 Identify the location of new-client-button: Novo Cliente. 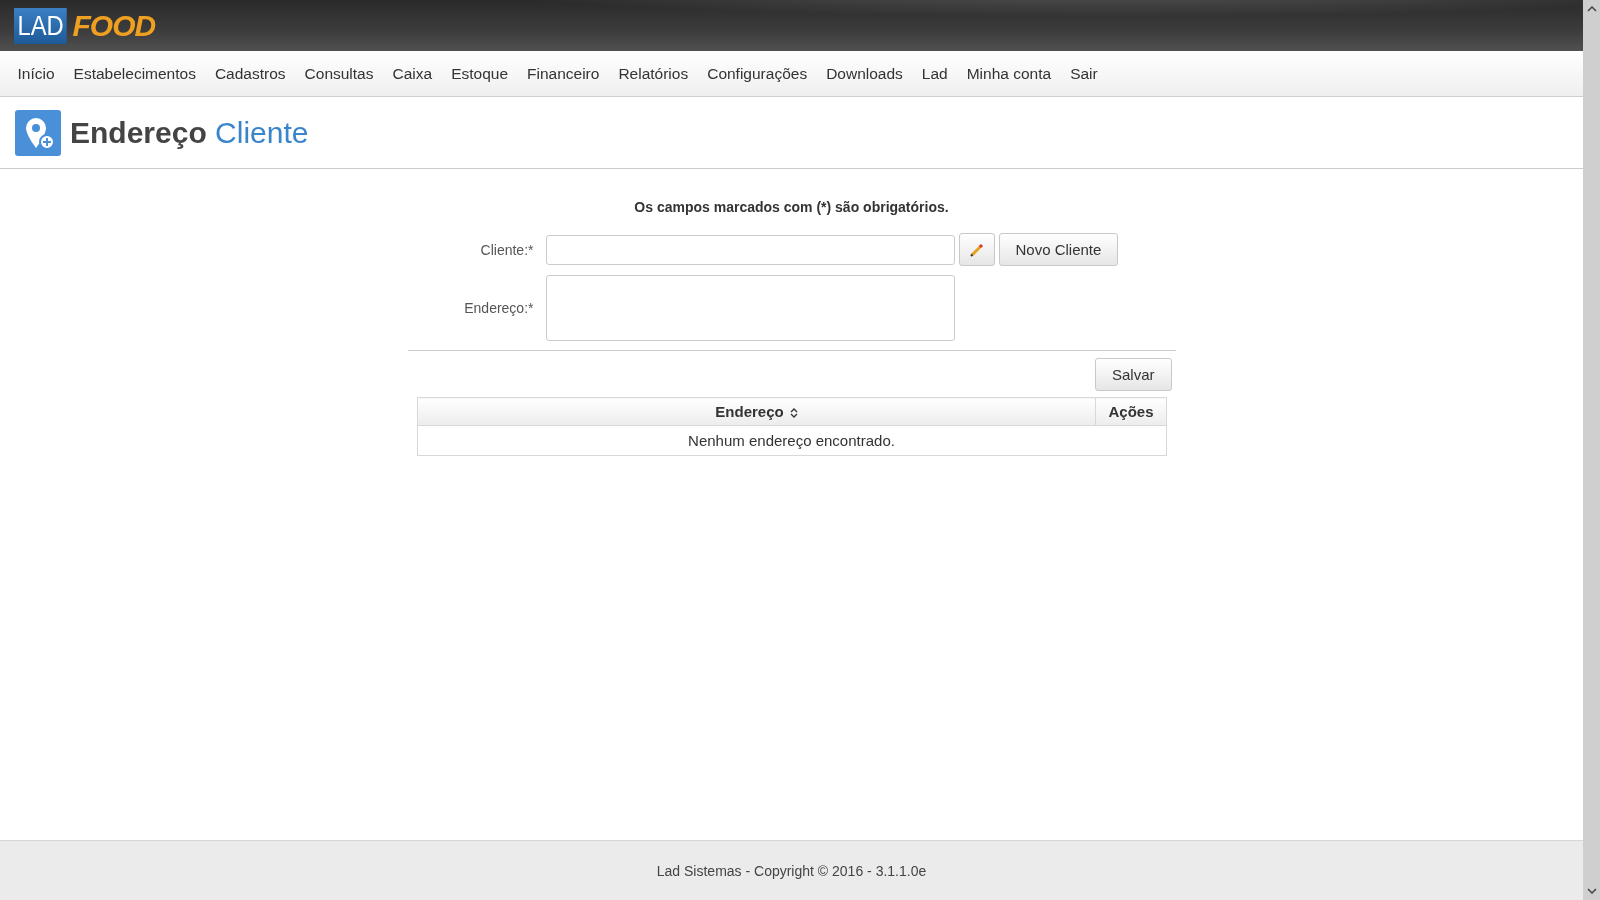
(1058, 249).